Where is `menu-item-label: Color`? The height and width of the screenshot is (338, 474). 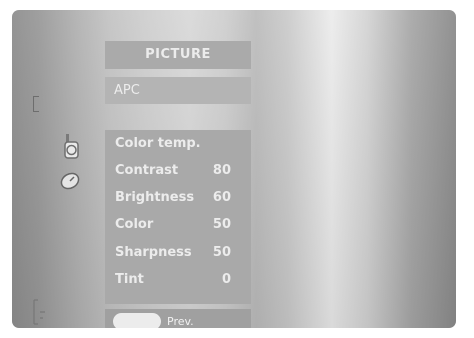
menu-item-label: Color is located at coordinates (134, 224).